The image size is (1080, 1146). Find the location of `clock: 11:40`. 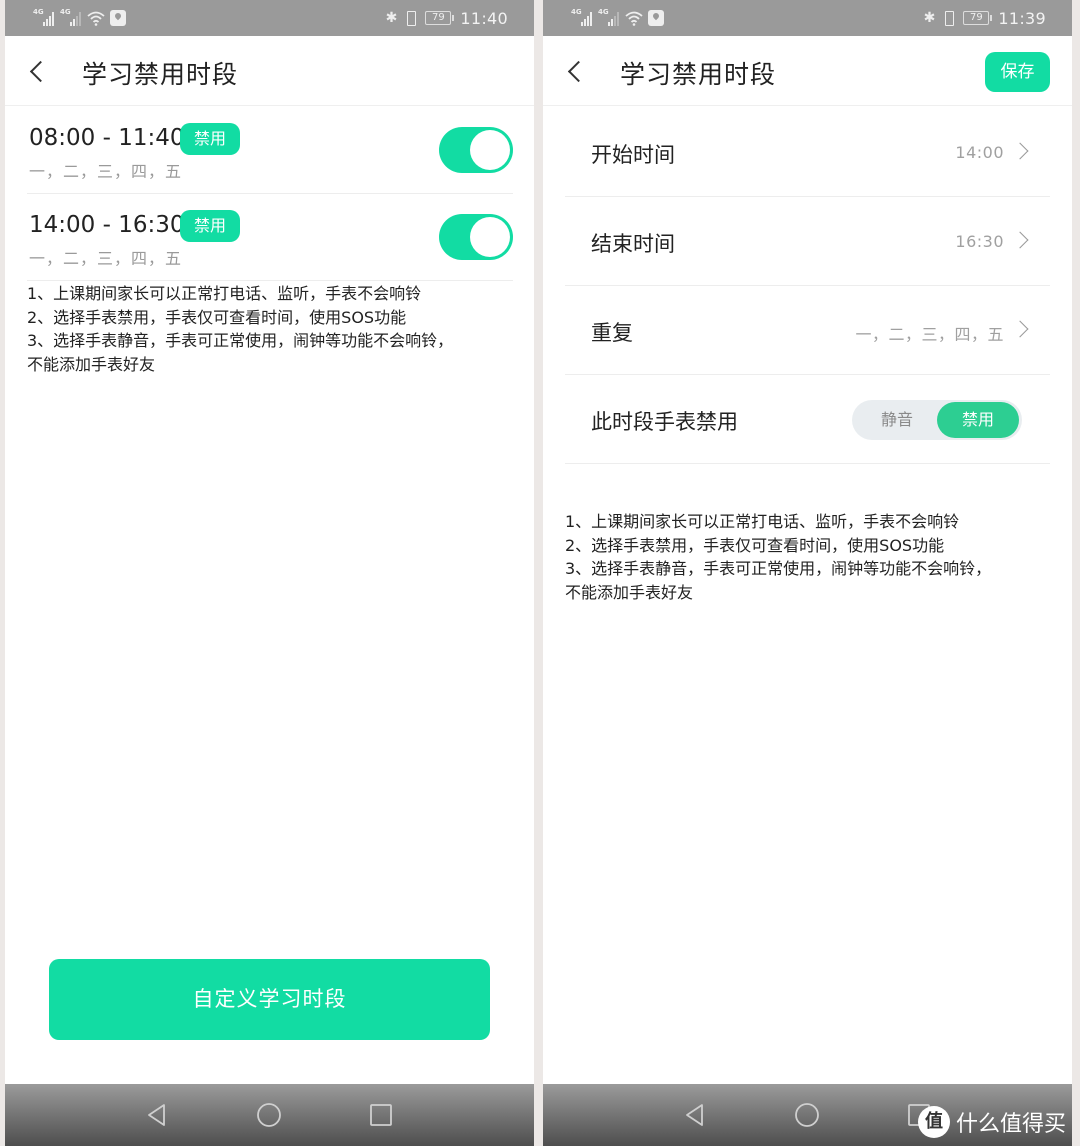

clock: 11:40 is located at coordinates (484, 18).